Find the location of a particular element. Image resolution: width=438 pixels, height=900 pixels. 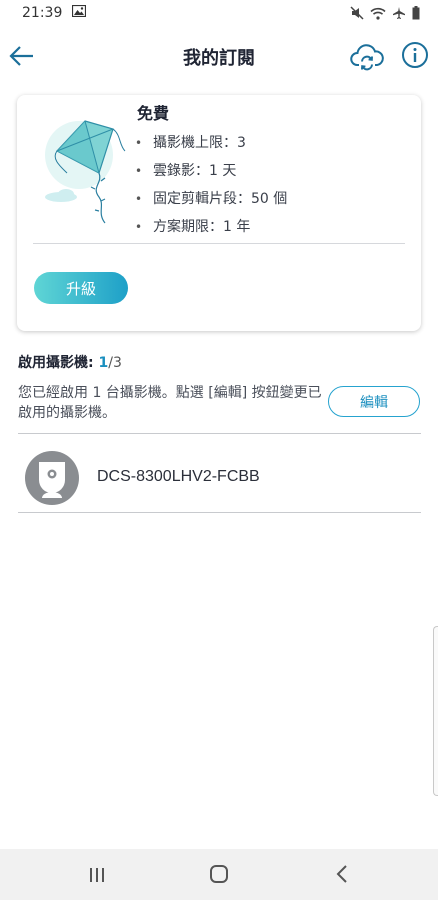

edge-panel-handle is located at coordinates (435, 711).